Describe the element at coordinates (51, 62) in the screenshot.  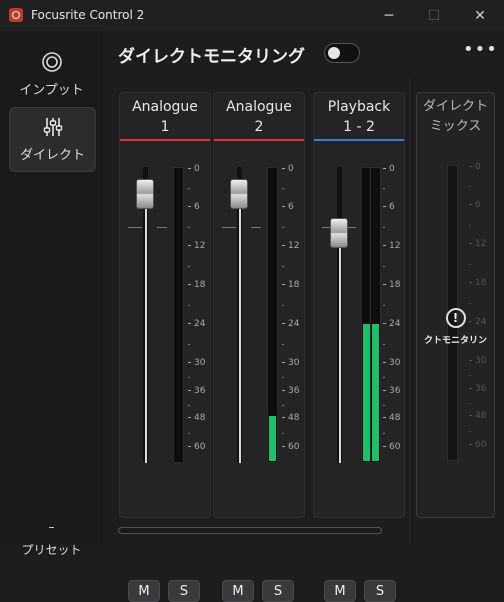
I see `input-ring-icon` at that location.